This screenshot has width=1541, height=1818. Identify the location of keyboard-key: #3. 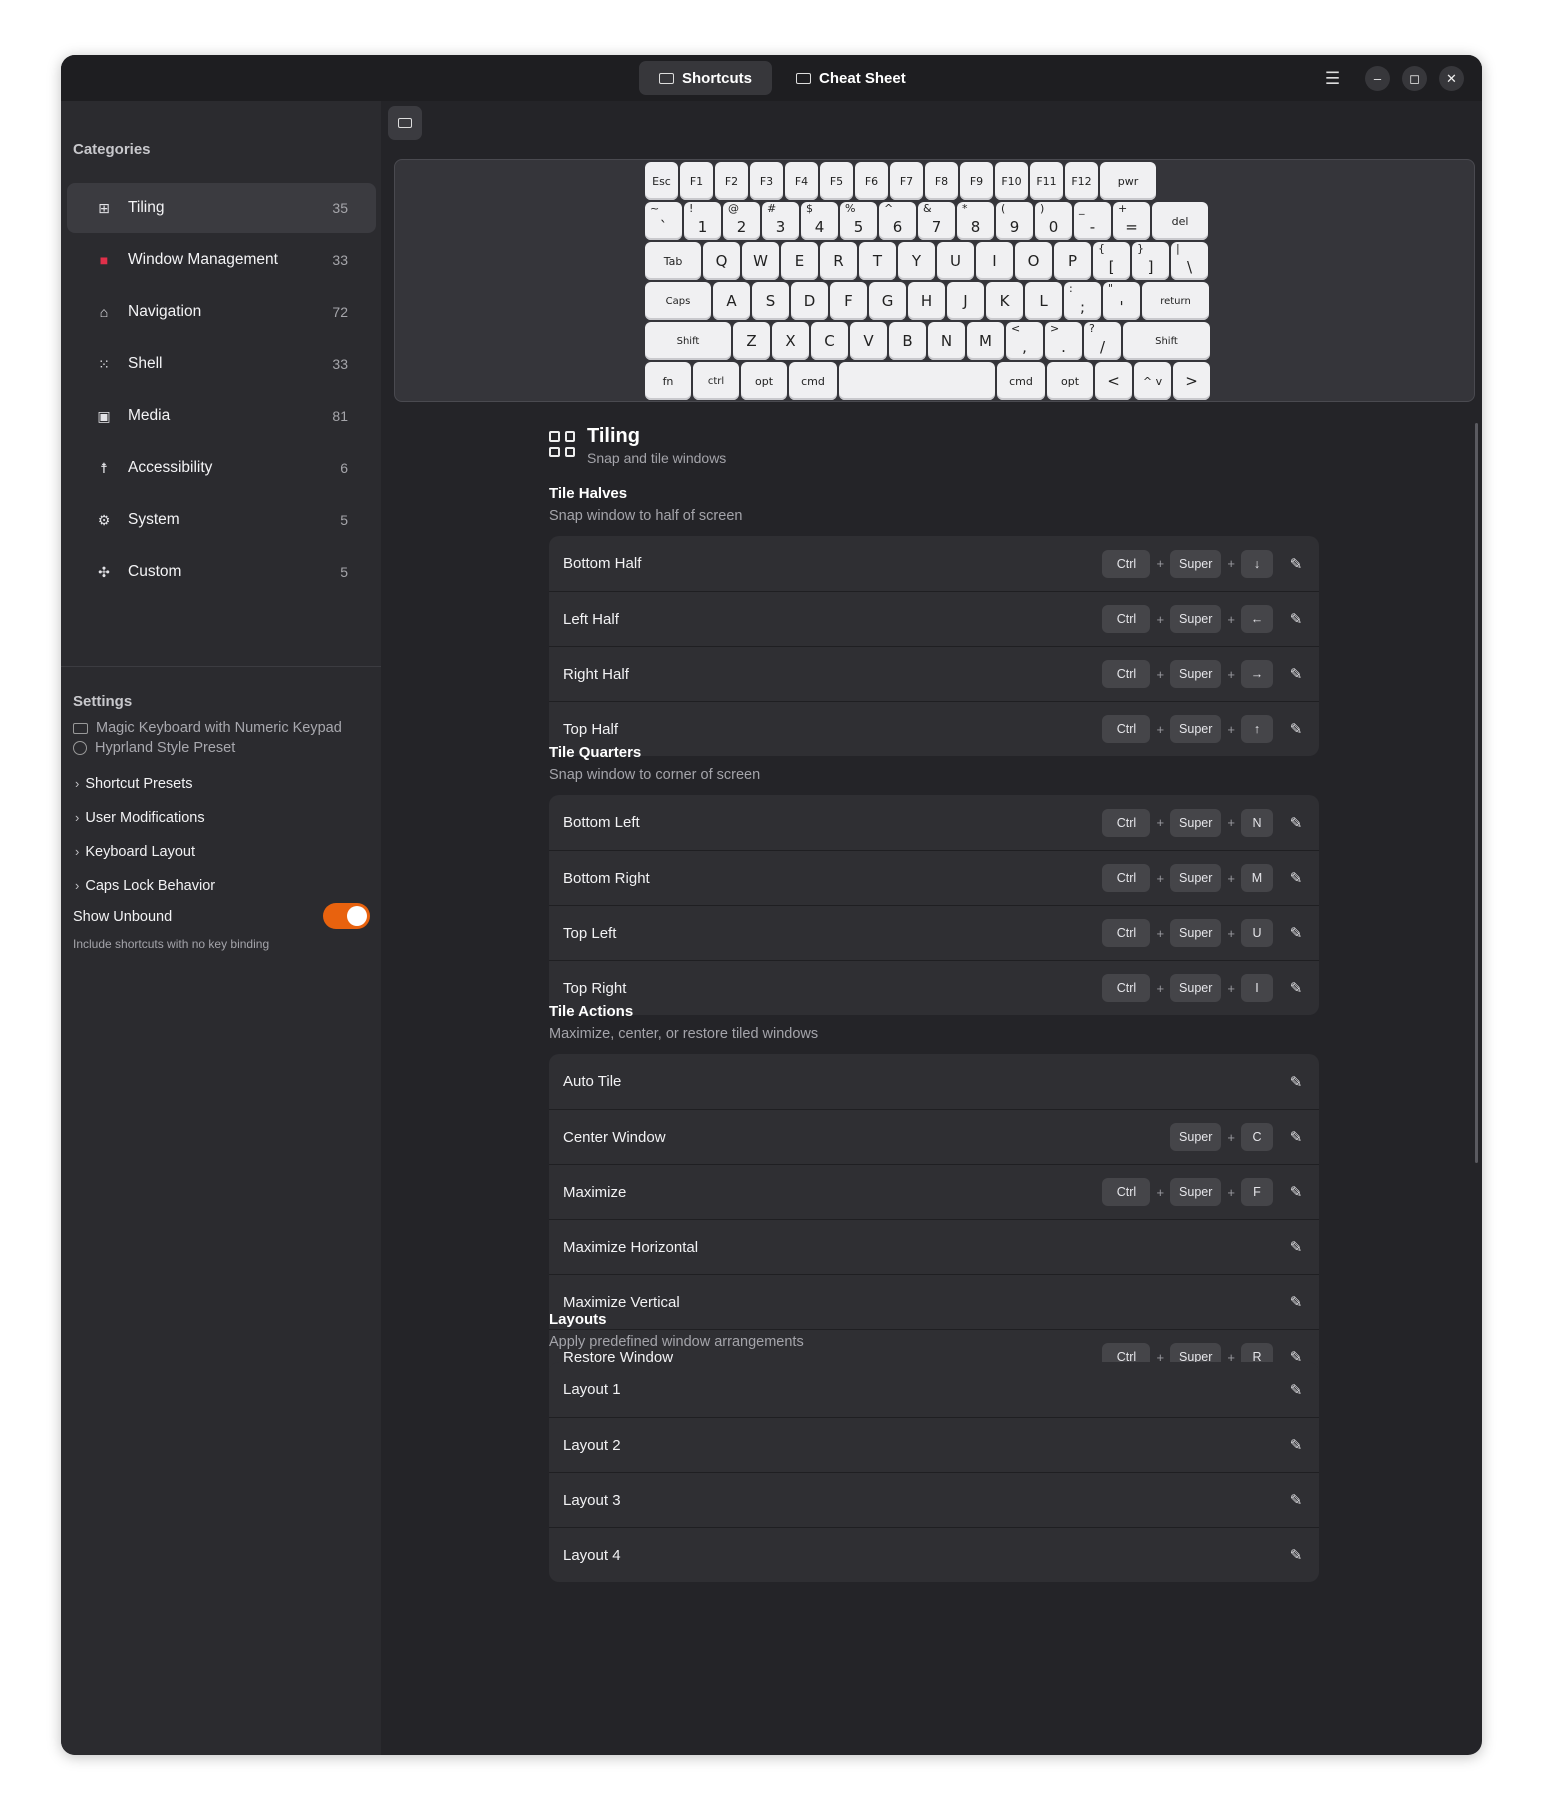
(780, 221).